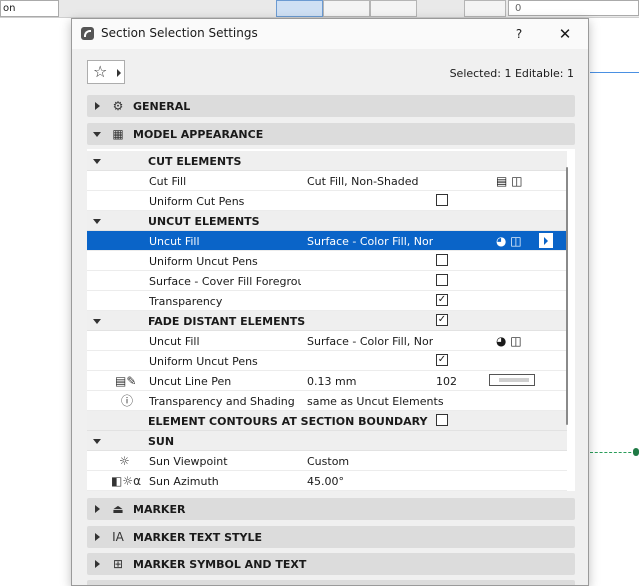  Describe the element at coordinates (327, 421) in the screenshot. I see `group-element-contours: ELEMENT CONTOURS AT SECTION BOUNDARY` at that location.